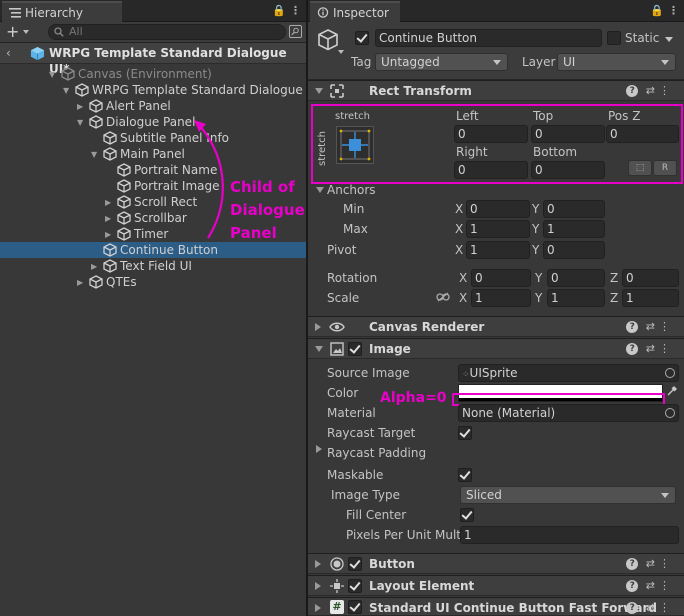  Describe the element at coordinates (568, 170) in the screenshot. I see `bottom-field: 0` at that location.